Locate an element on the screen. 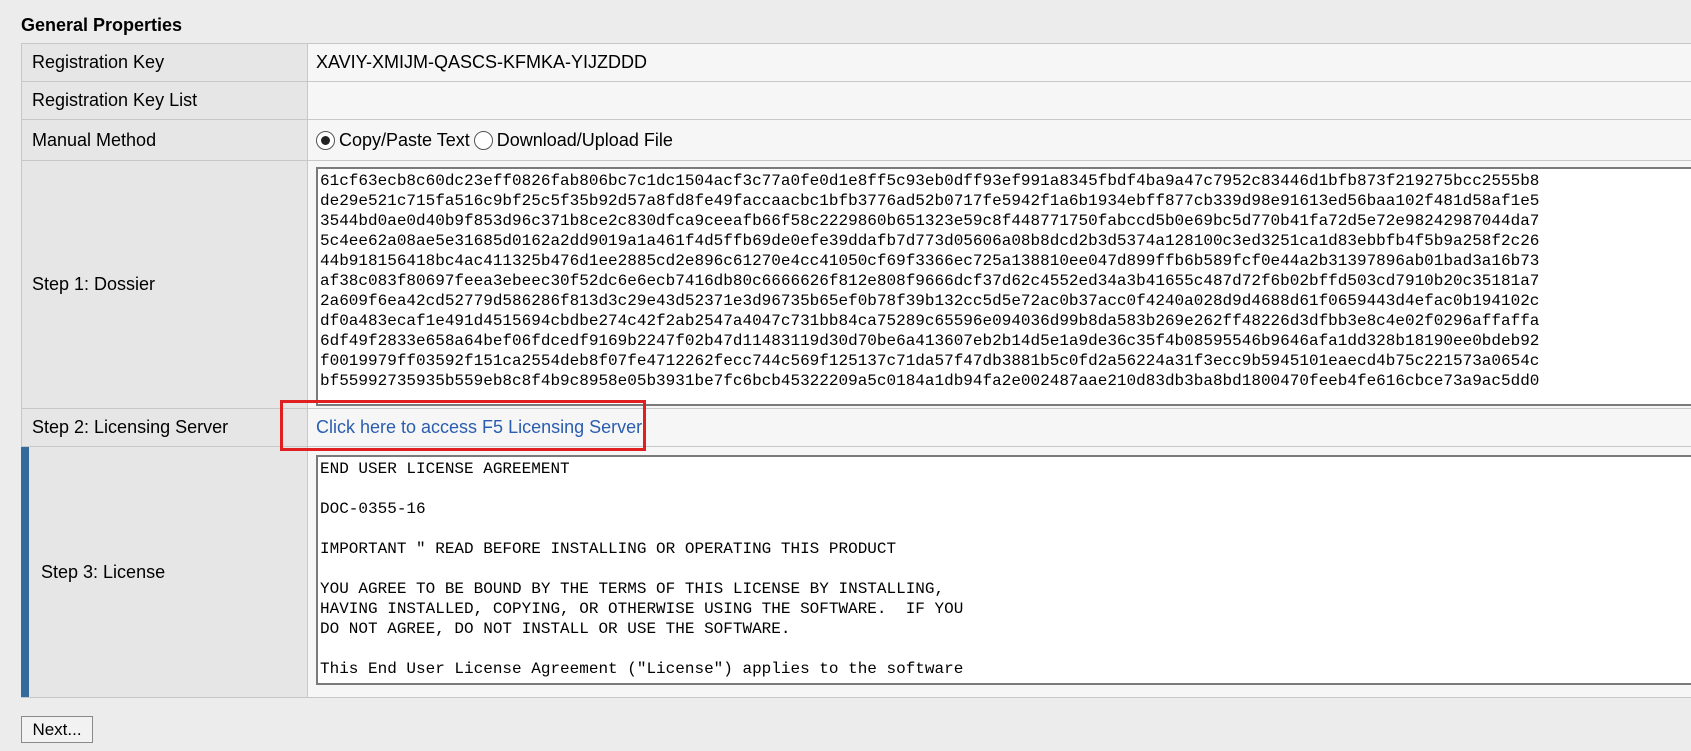 Image resolution: width=1691 pixels, height=751 pixels. license-label: Step 3: License is located at coordinates (164, 572).